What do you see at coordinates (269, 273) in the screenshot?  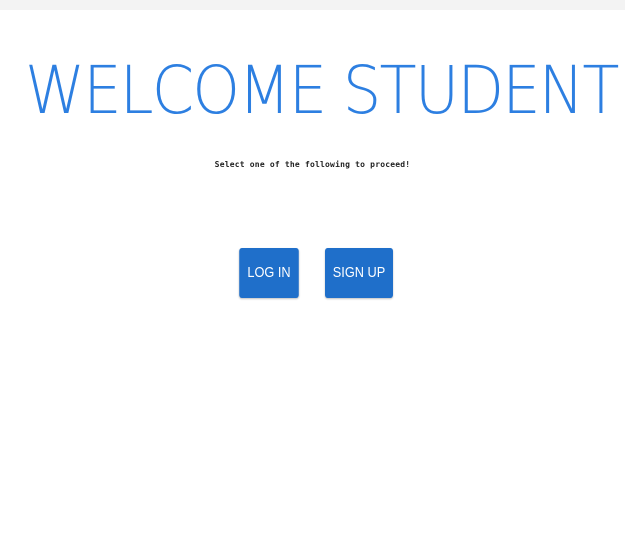 I see `log-in-button: LOG IN` at bounding box center [269, 273].